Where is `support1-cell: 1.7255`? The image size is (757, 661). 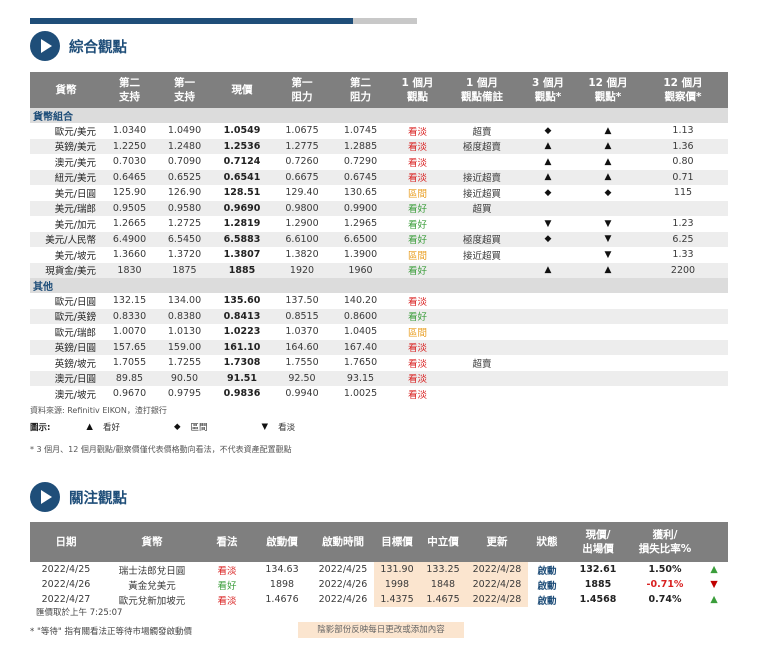
support1-cell: 1.7255 is located at coordinates (184, 363).